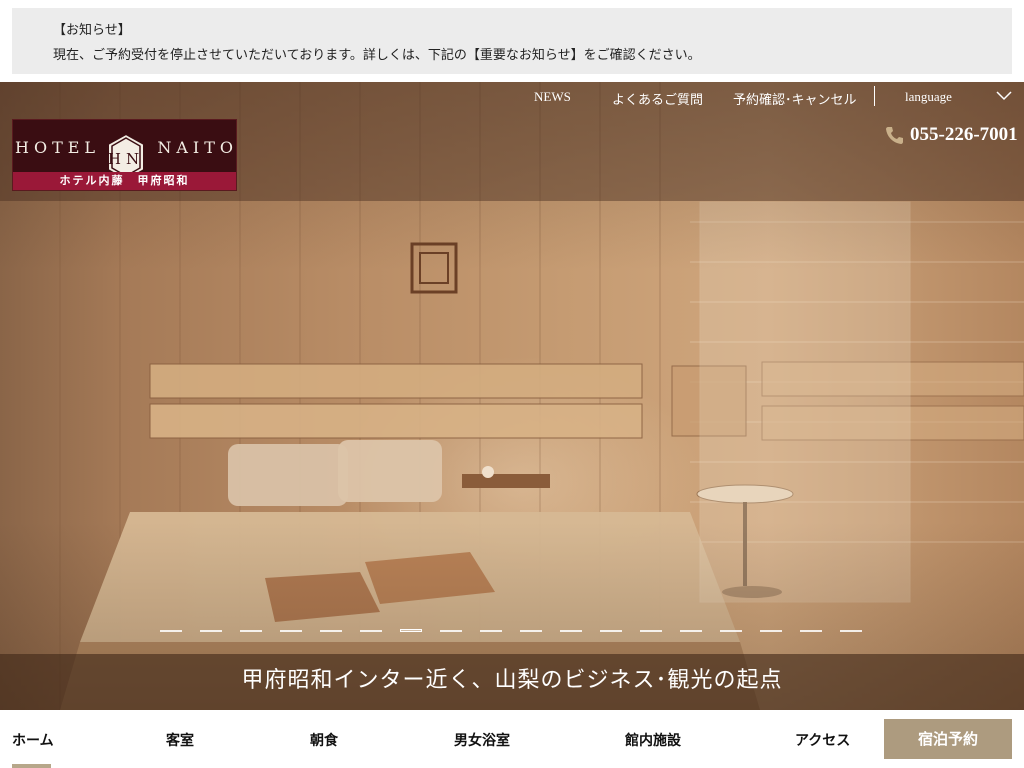 The height and width of the screenshot is (768, 1024). Describe the element at coordinates (33, 740) in the screenshot. I see `nav-home: ホーム` at that location.